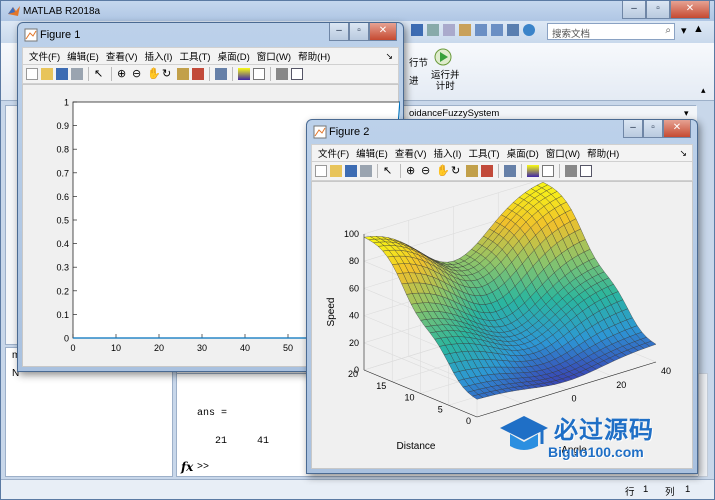 Image resolution: width=715 pixels, height=500 pixels. What do you see at coordinates (203, 467) in the screenshot?
I see `command-prompt: >>` at bounding box center [203, 467].